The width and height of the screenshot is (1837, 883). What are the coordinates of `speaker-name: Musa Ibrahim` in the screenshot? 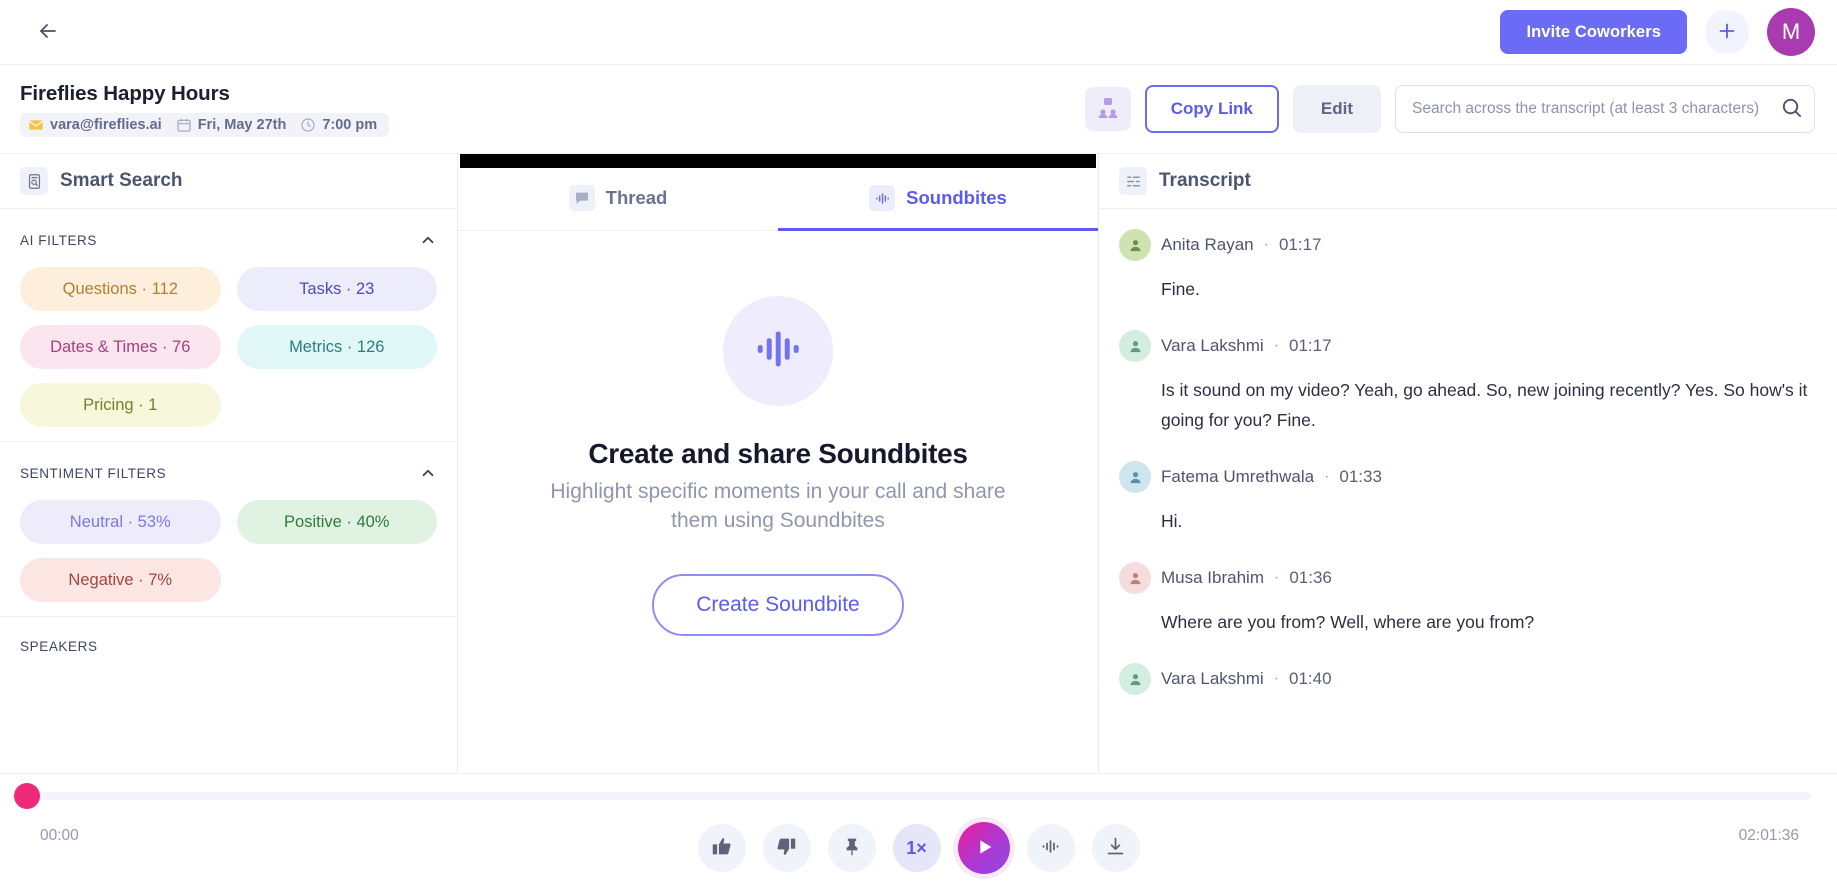 It's located at (1212, 578).